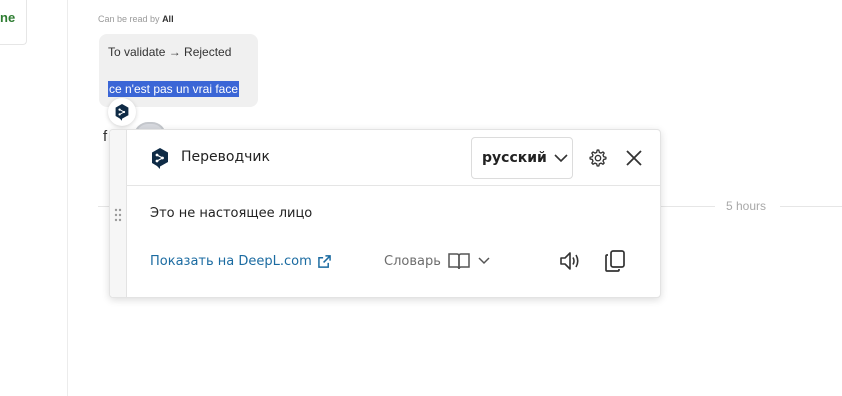 This screenshot has width=842, height=396. I want to click on open-deepl-label: Показать на DeepL.com, so click(231, 261).